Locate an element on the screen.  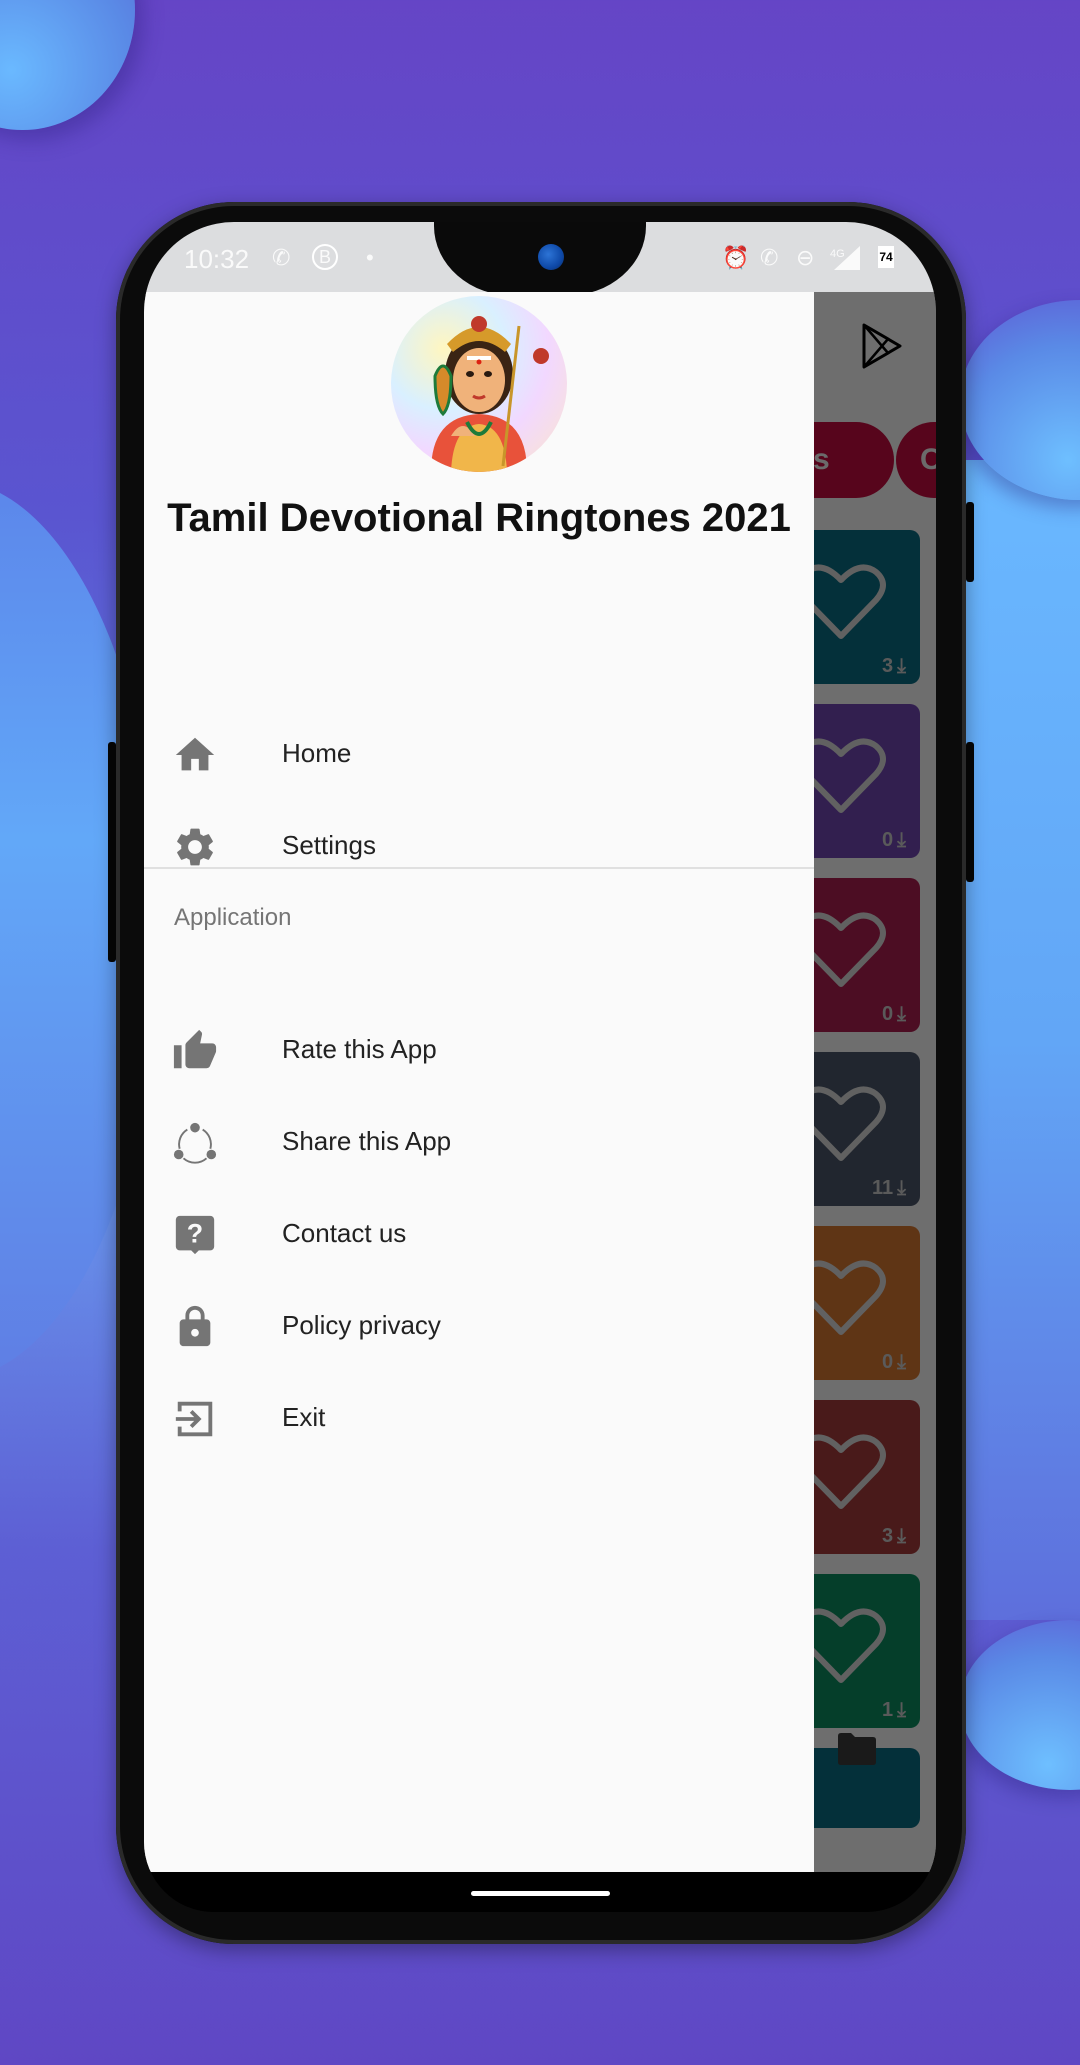
drawer-item-exit: Exit is located at coordinates (479, 1420).